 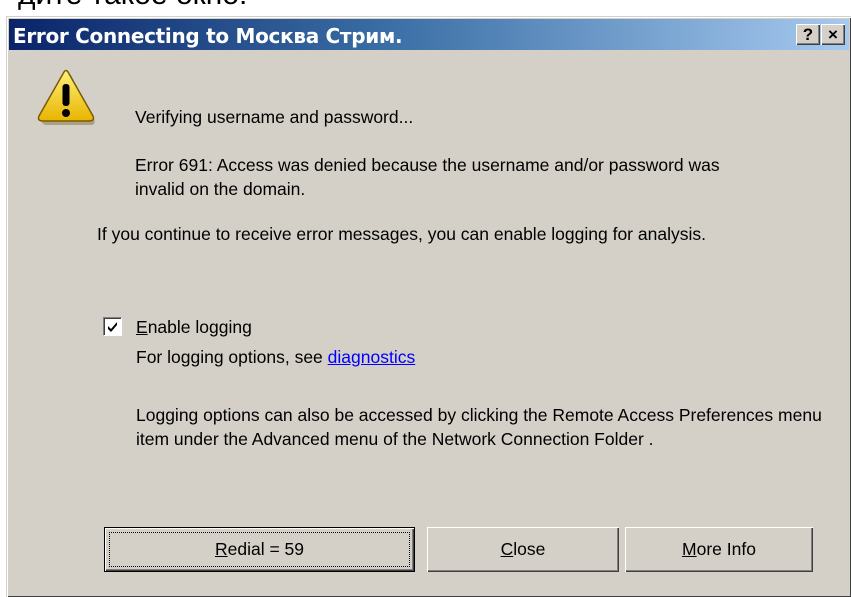 I want to click on focus-rect, so click(x=259, y=549).